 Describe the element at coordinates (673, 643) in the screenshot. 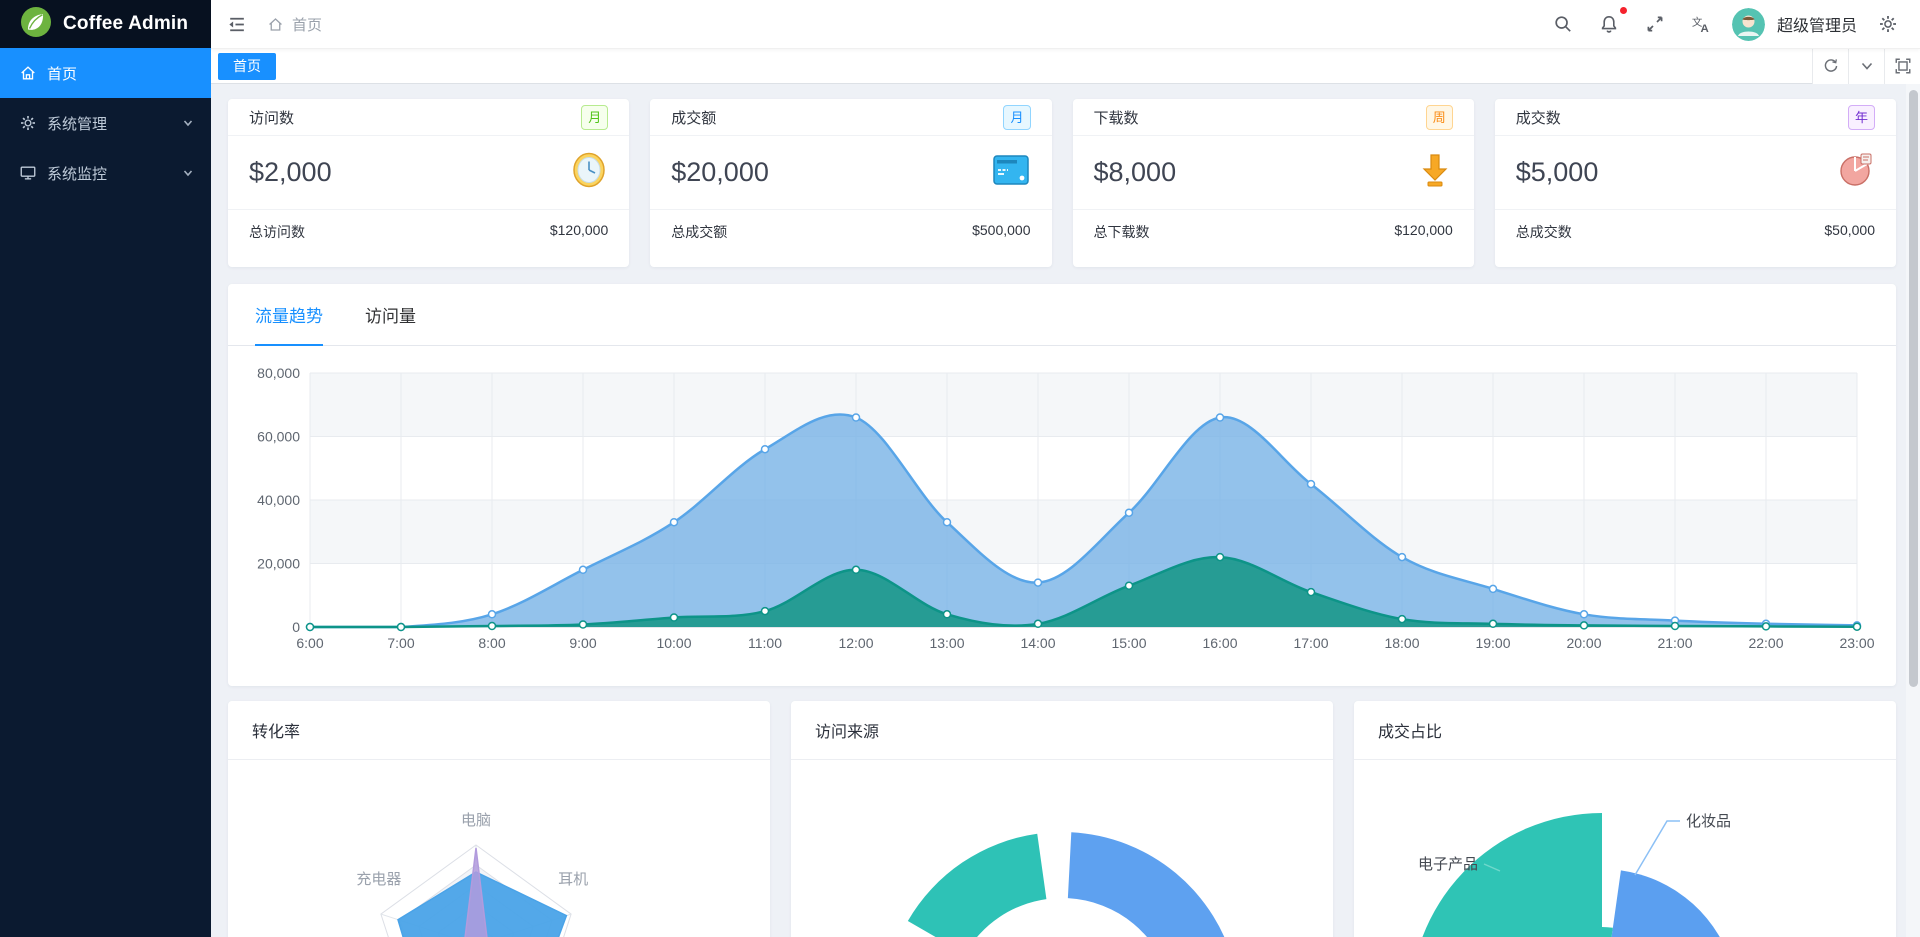

I see `svg-text: 10:00` at that location.